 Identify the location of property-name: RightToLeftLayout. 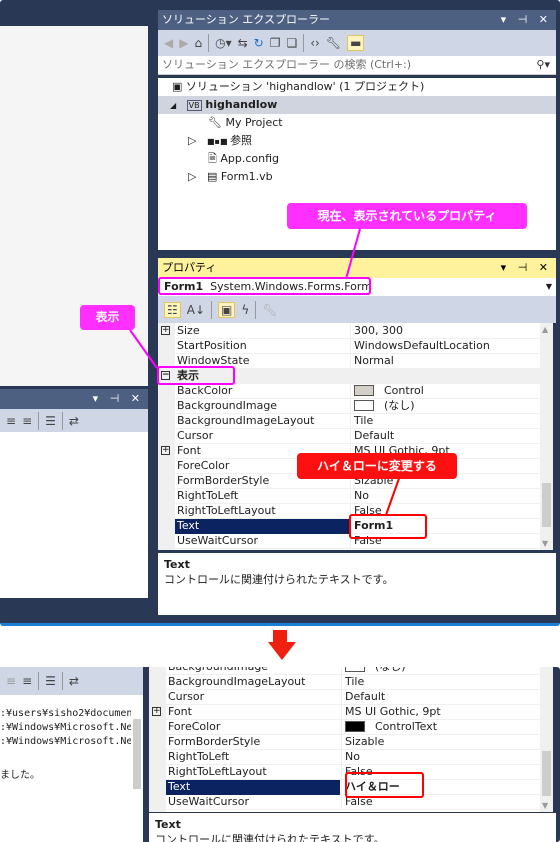
(217, 771).